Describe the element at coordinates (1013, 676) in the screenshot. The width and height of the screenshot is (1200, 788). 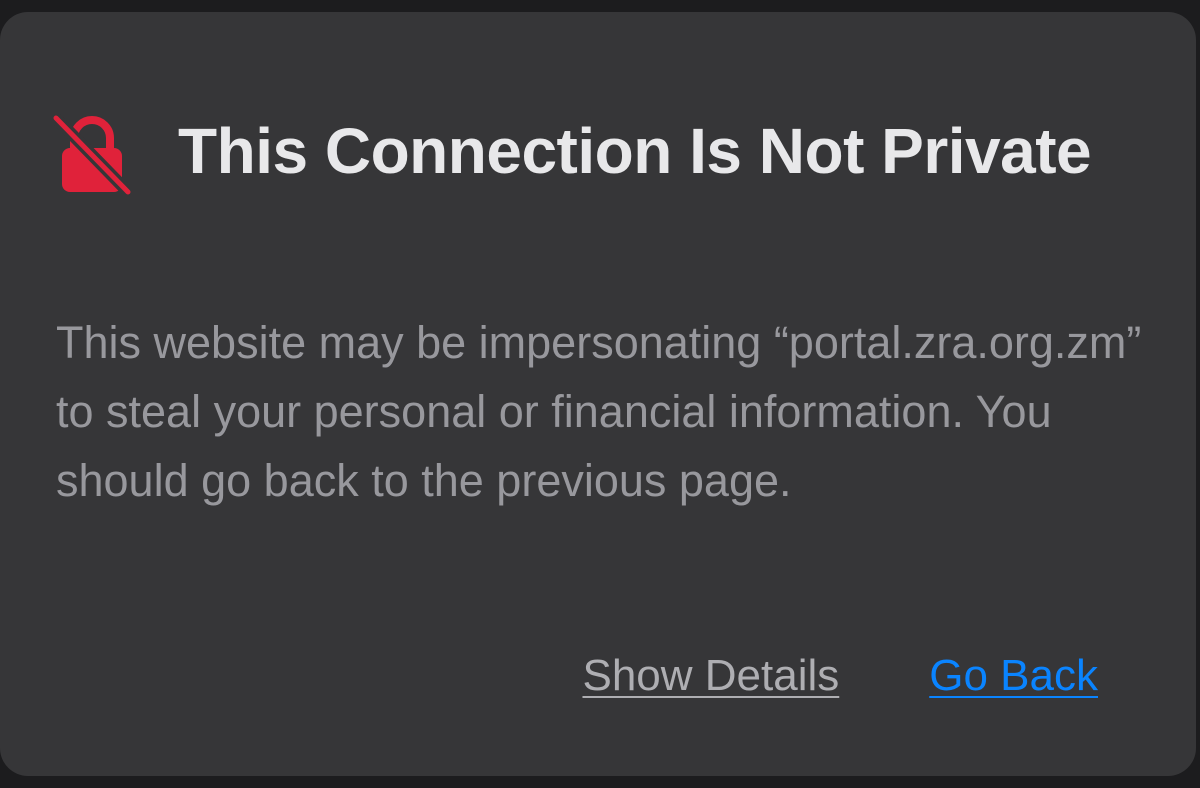
I see `go-back-button: Go Back` at that location.